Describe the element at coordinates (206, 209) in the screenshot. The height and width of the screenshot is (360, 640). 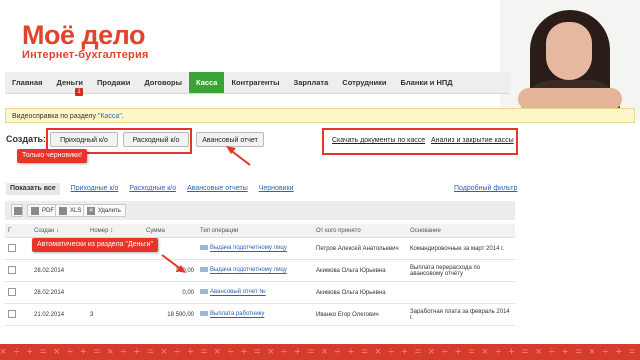
I see `annotation-arrows` at that location.